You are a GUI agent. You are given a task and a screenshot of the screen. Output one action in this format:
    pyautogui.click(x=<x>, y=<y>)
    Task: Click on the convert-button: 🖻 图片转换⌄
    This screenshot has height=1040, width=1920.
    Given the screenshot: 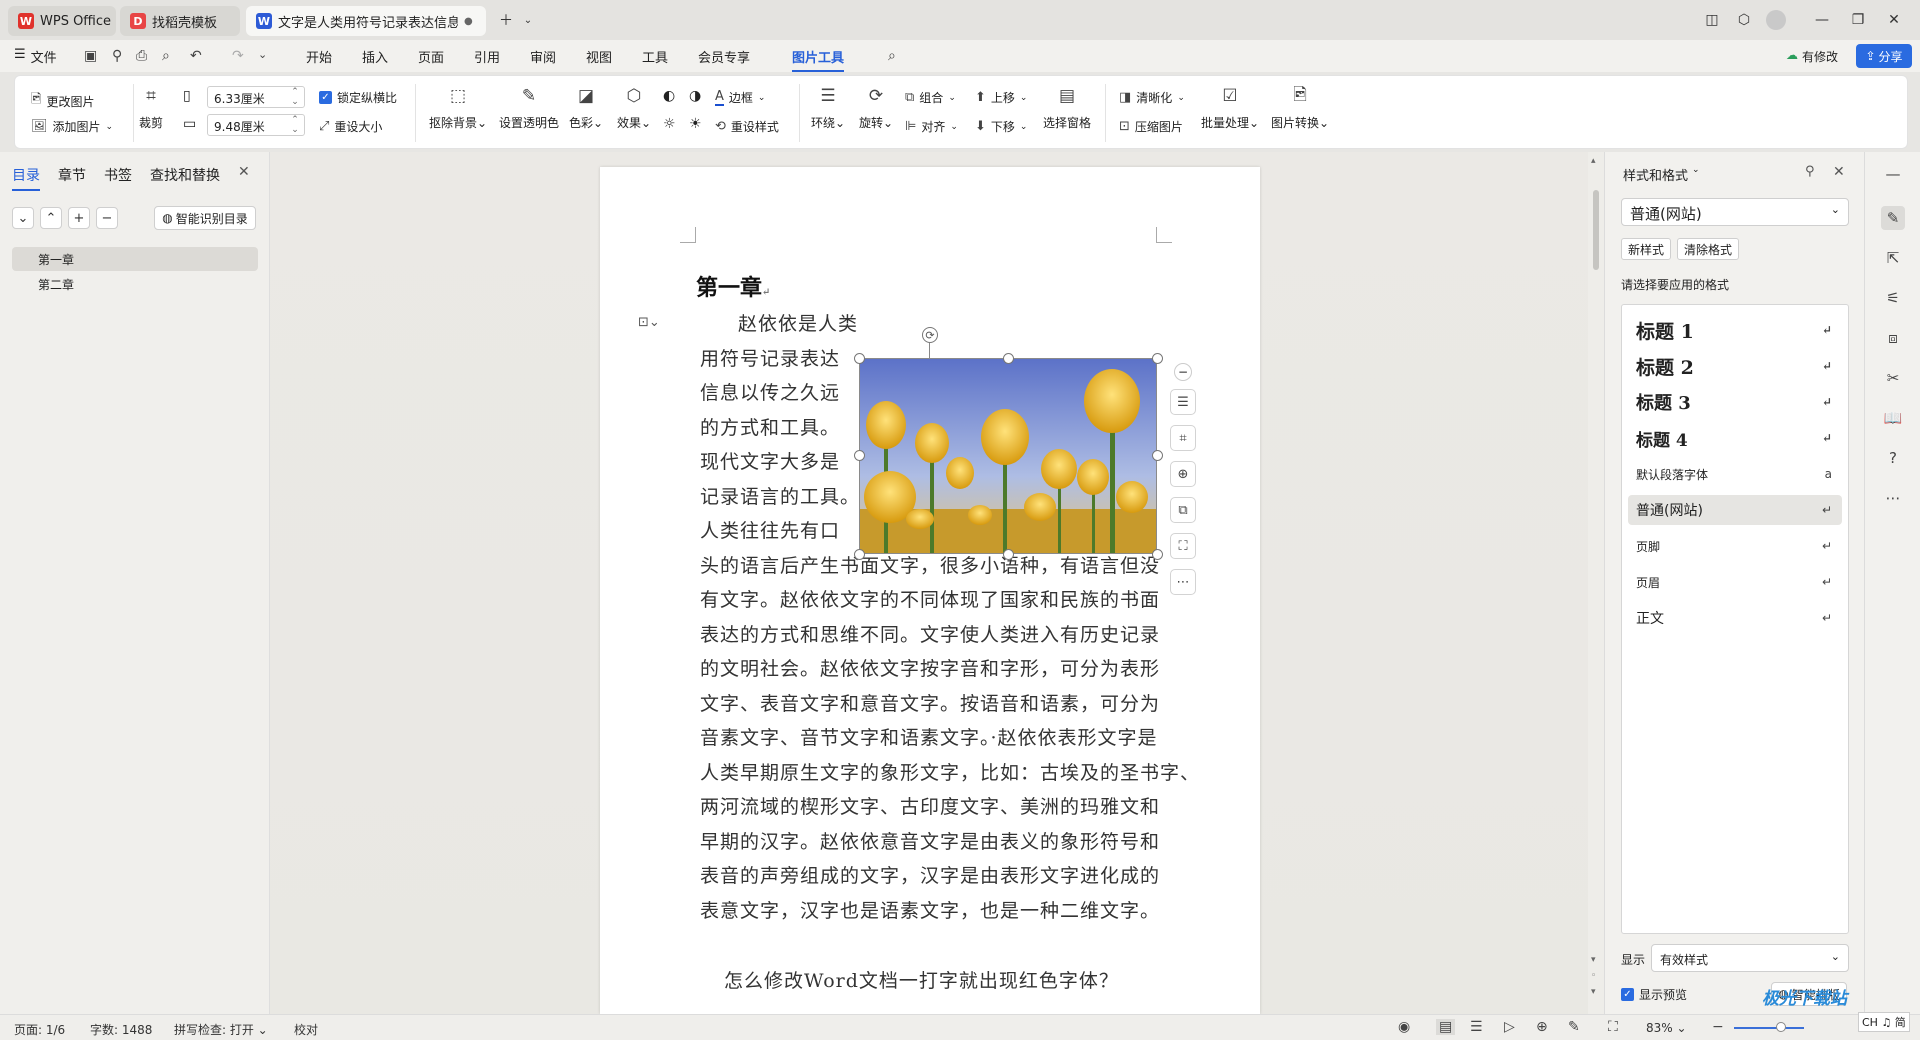 What is the action you would take?
    pyautogui.click(x=1300, y=107)
    